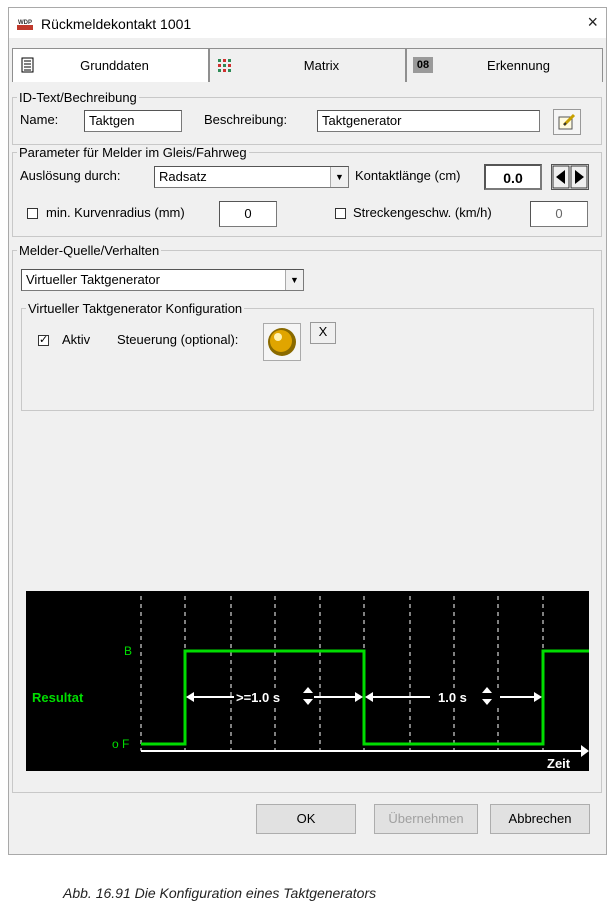 The image size is (608, 918). I want to click on control-signal-button, so click(282, 342).